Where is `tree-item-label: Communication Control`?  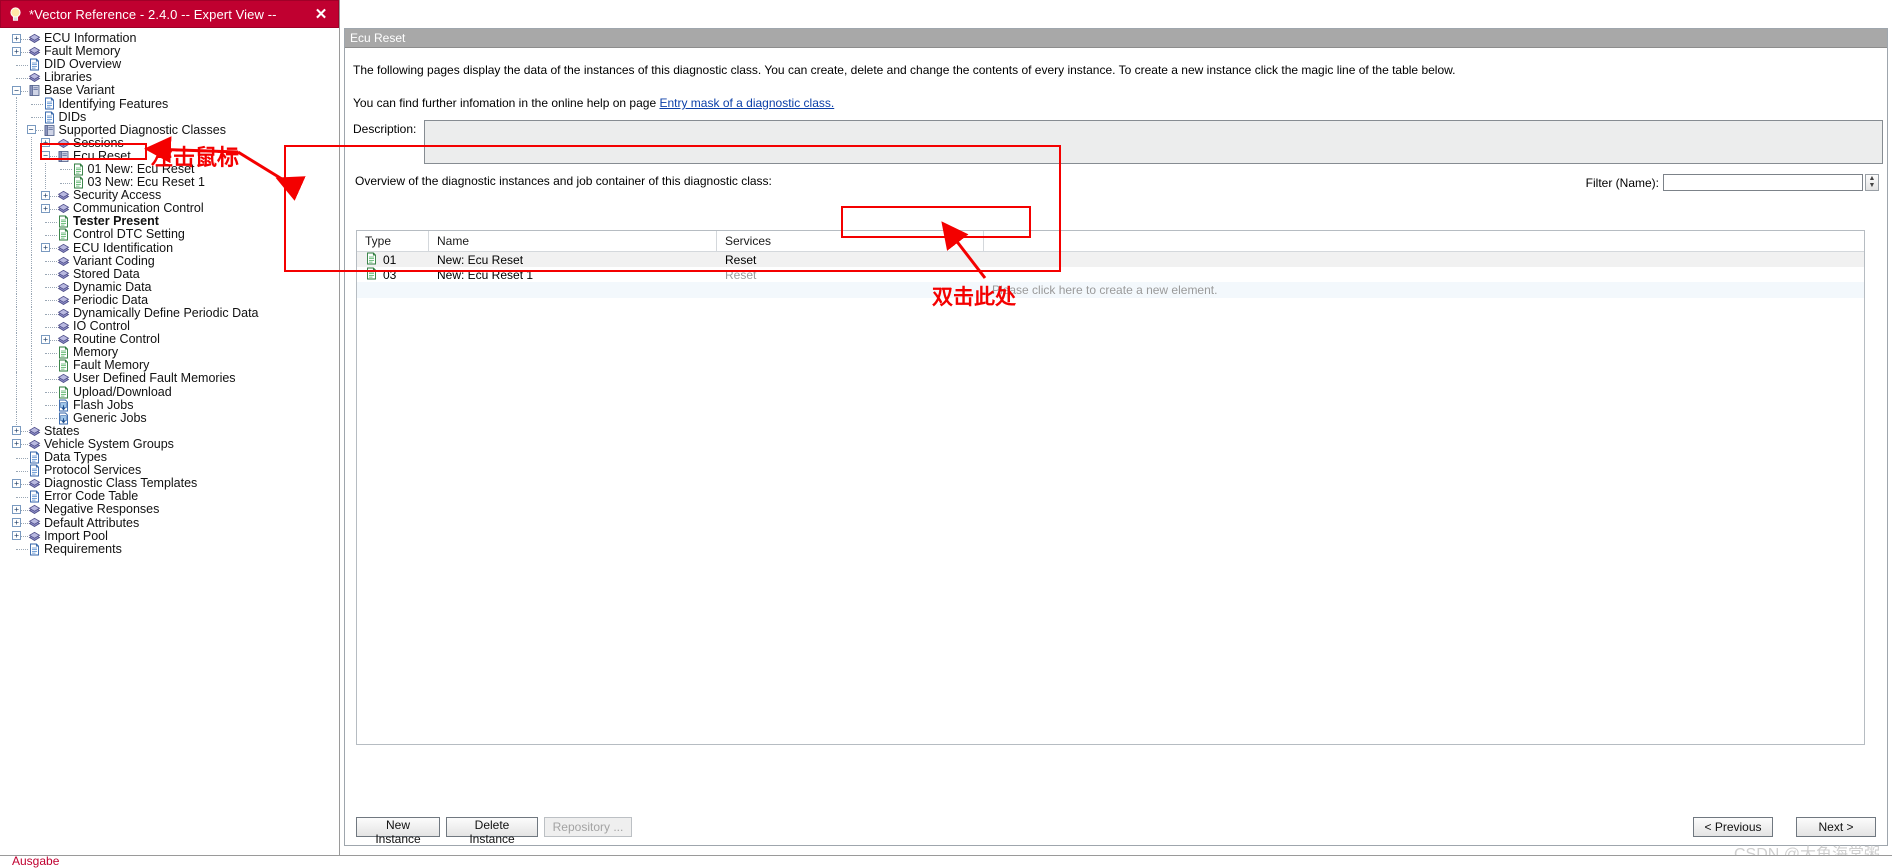 tree-item-label: Communication Control is located at coordinates (138, 208).